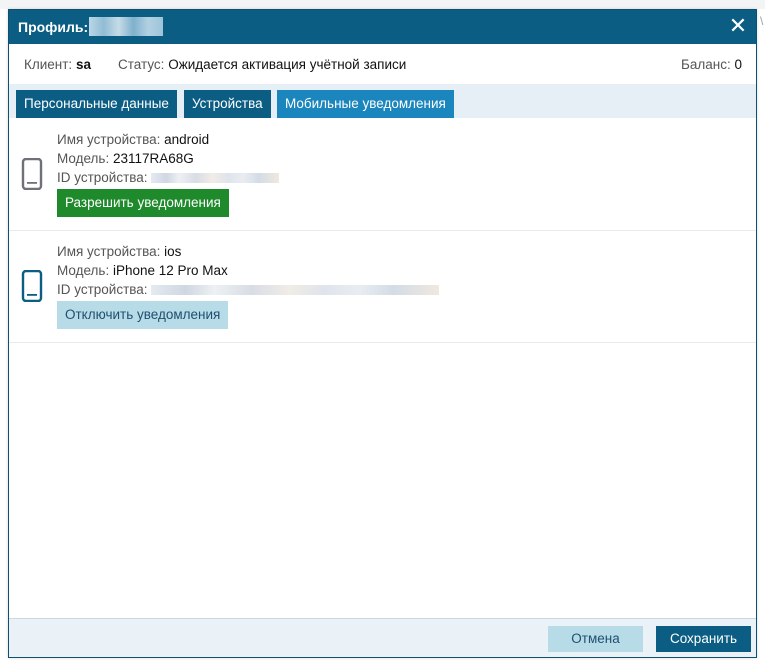 This screenshot has height=667, width=765. Describe the element at coordinates (738, 26) in the screenshot. I see `close-icon: ✕` at that location.